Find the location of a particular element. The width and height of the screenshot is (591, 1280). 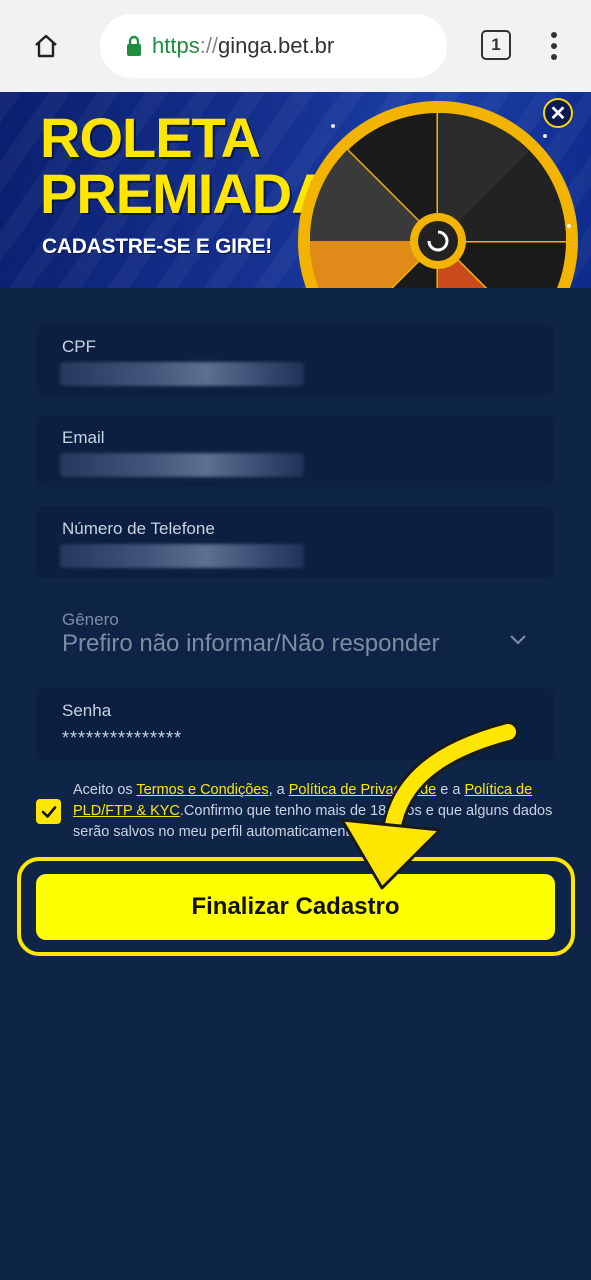

address-bar: https://ginga.bet.br is located at coordinates (273, 46).